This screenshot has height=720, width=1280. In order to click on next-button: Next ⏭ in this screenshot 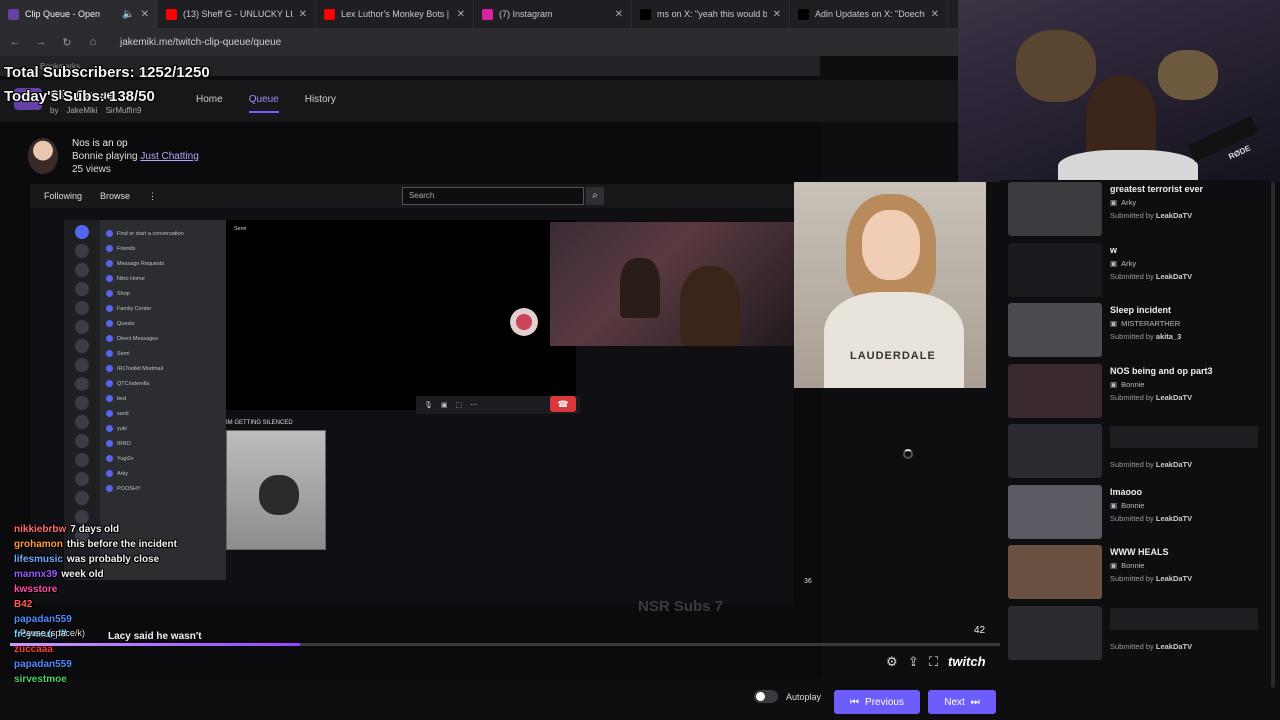, I will do `click(962, 702)`.